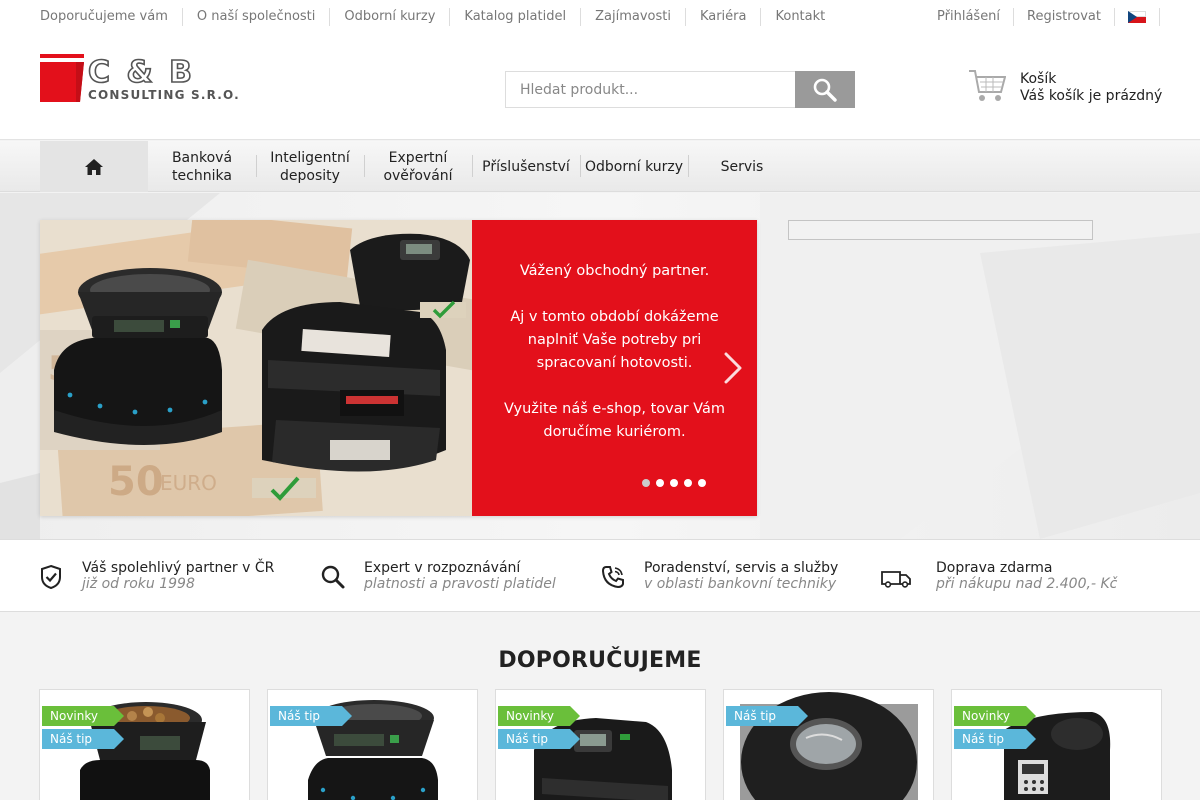  Describe the element at coordinates (940, 230) in the screenshot. I see `broken-image-placeholder` at that location.